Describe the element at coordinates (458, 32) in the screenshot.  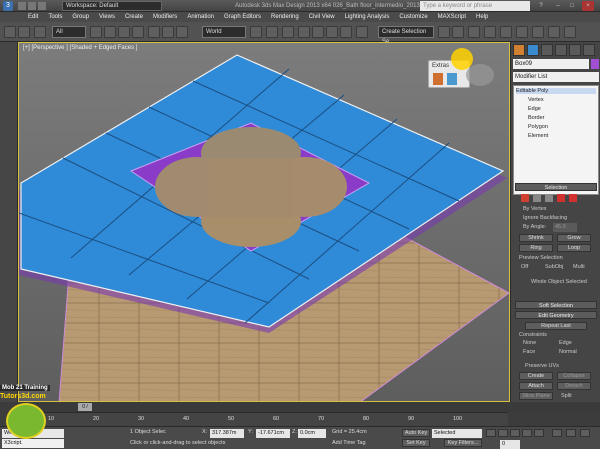
I see `align-icon` at that location.